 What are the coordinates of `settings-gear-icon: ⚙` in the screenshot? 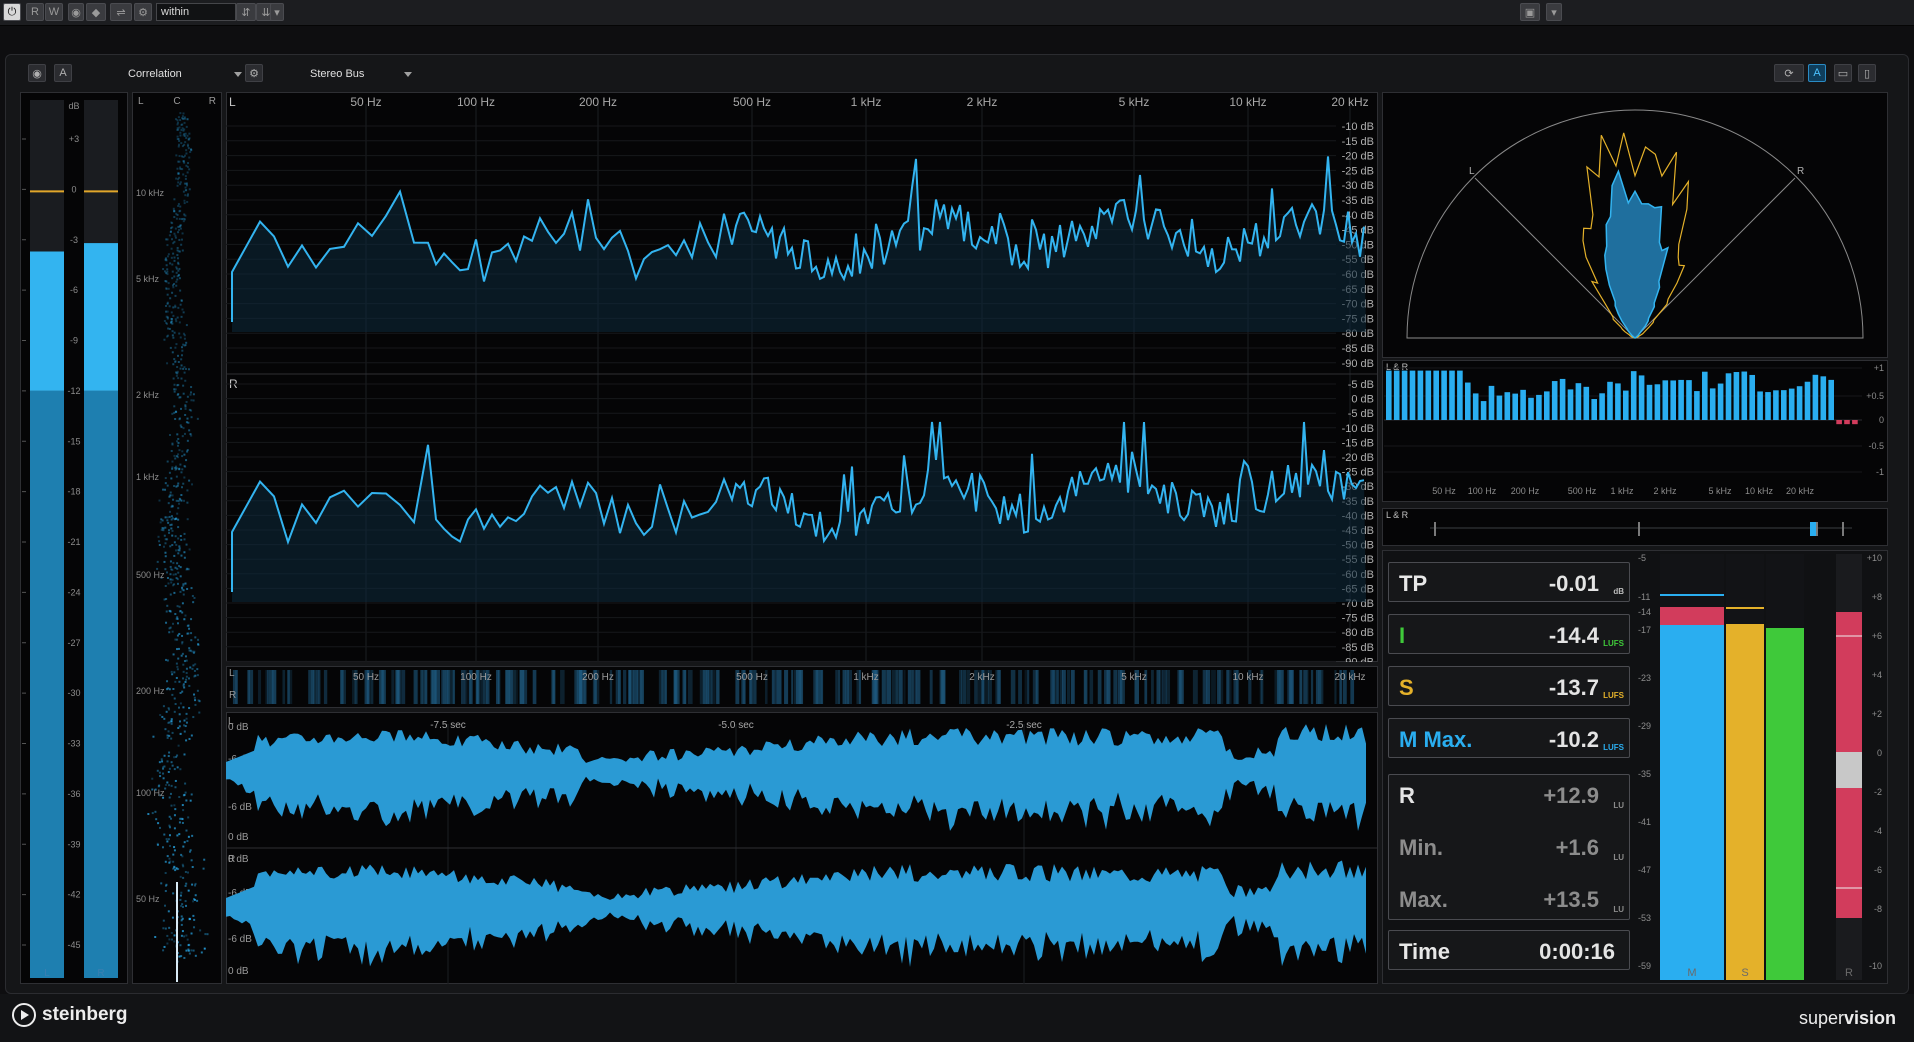 It's located at (143, 12).